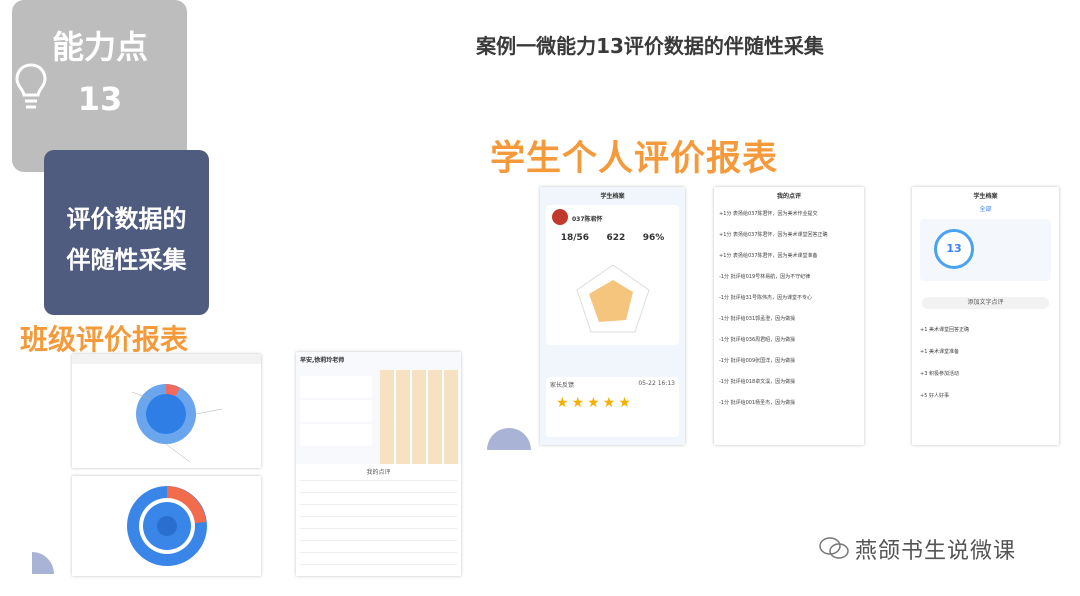 The width and height of the screenshot is (1080, 596). What do you see at coordinates (757, 319) in the screenshot?
I see `comment-item: -1分 批评给031郭孟澄，因为做操` at bounding box center [757, 319].